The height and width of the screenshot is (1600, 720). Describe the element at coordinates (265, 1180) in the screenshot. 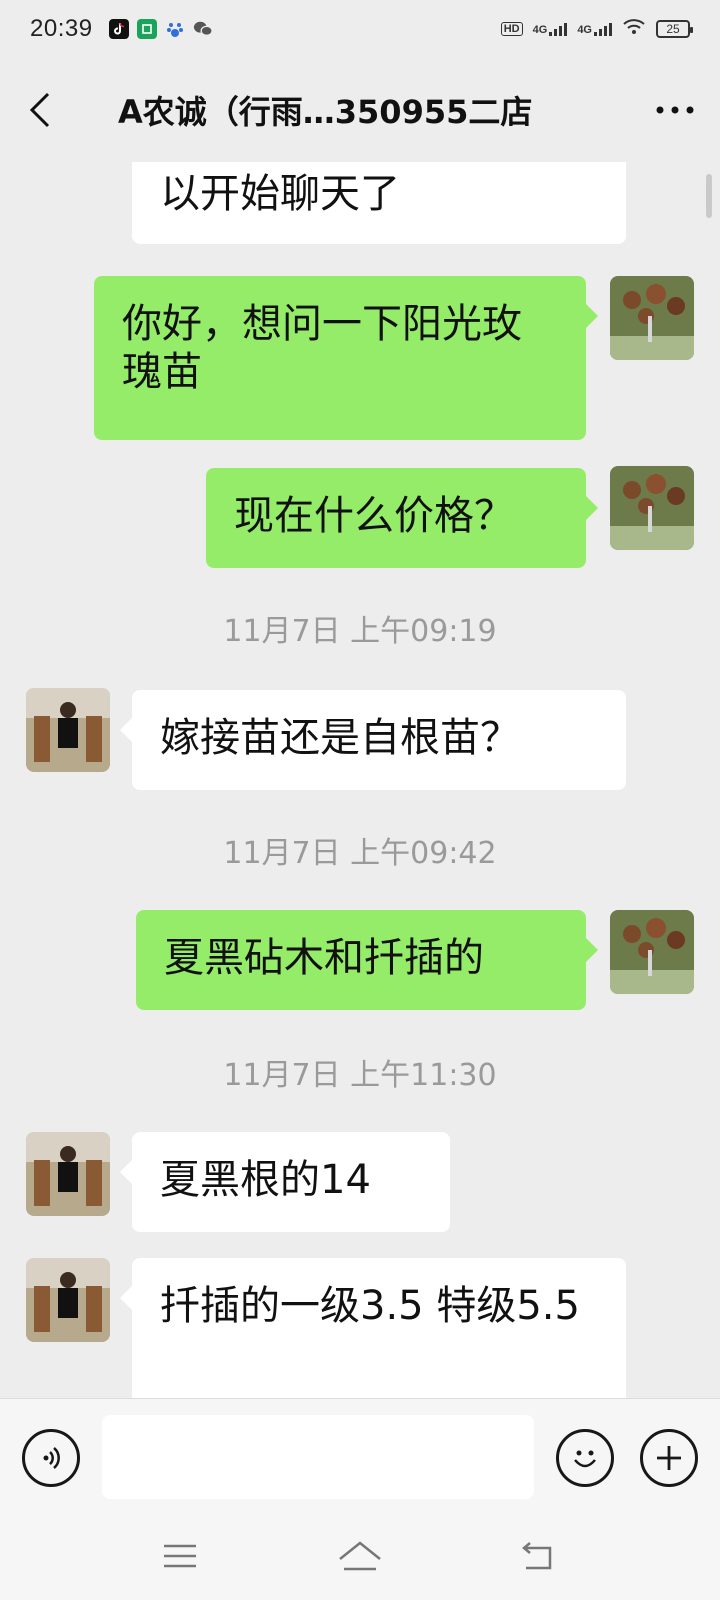

I see `message-text: 夏黑根的14` at that location.